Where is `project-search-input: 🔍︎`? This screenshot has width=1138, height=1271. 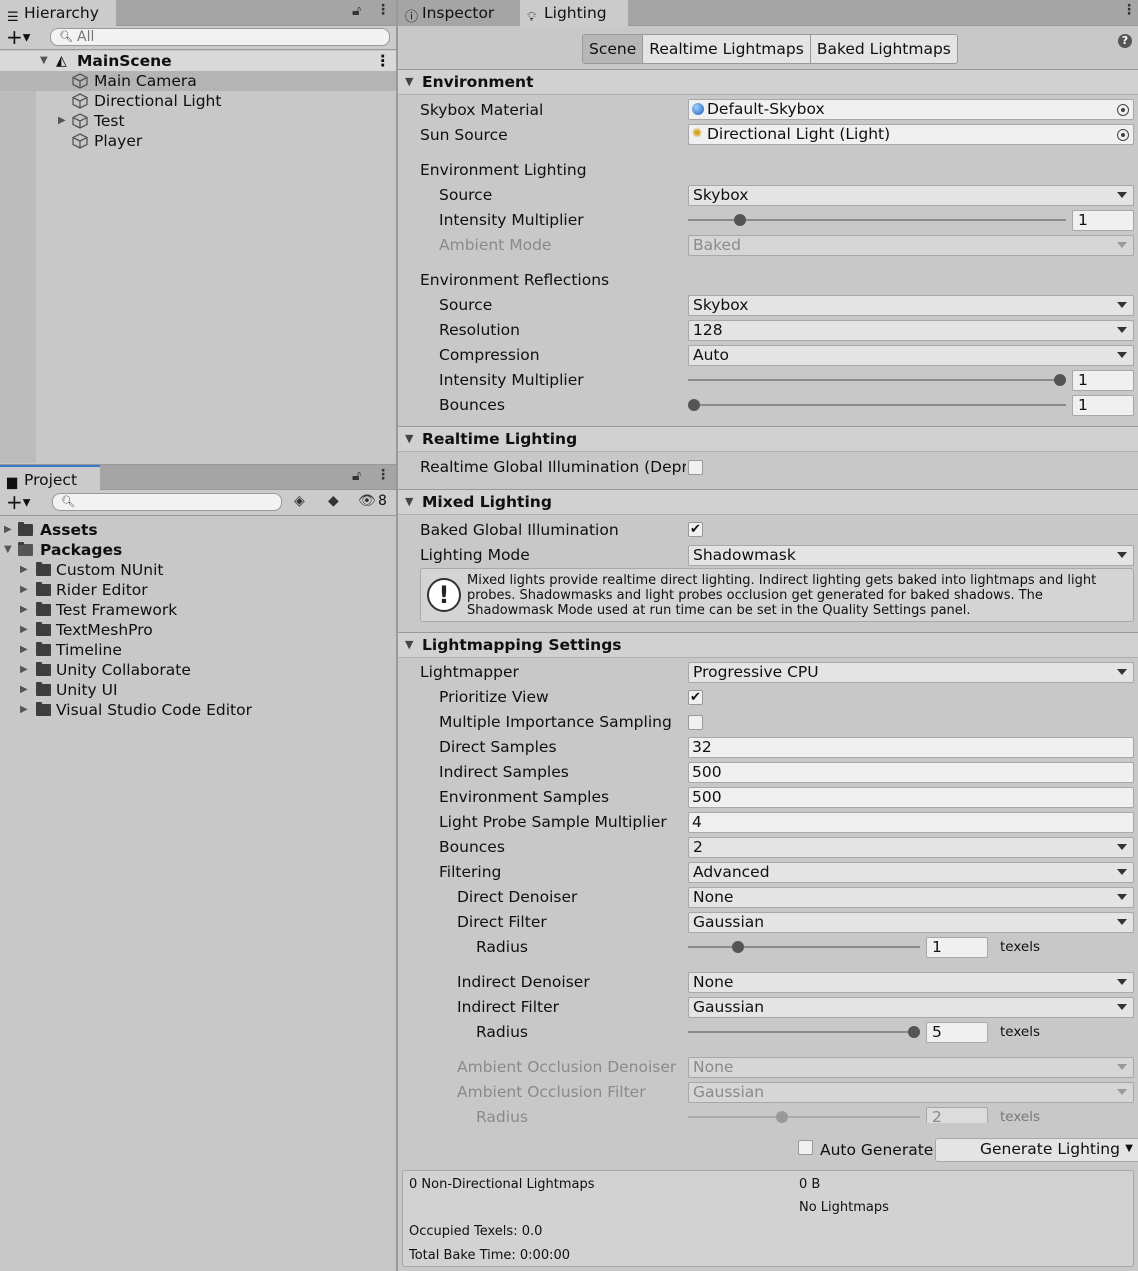 project-search-input: 🔍︎ is located at coordinates (167, 502).